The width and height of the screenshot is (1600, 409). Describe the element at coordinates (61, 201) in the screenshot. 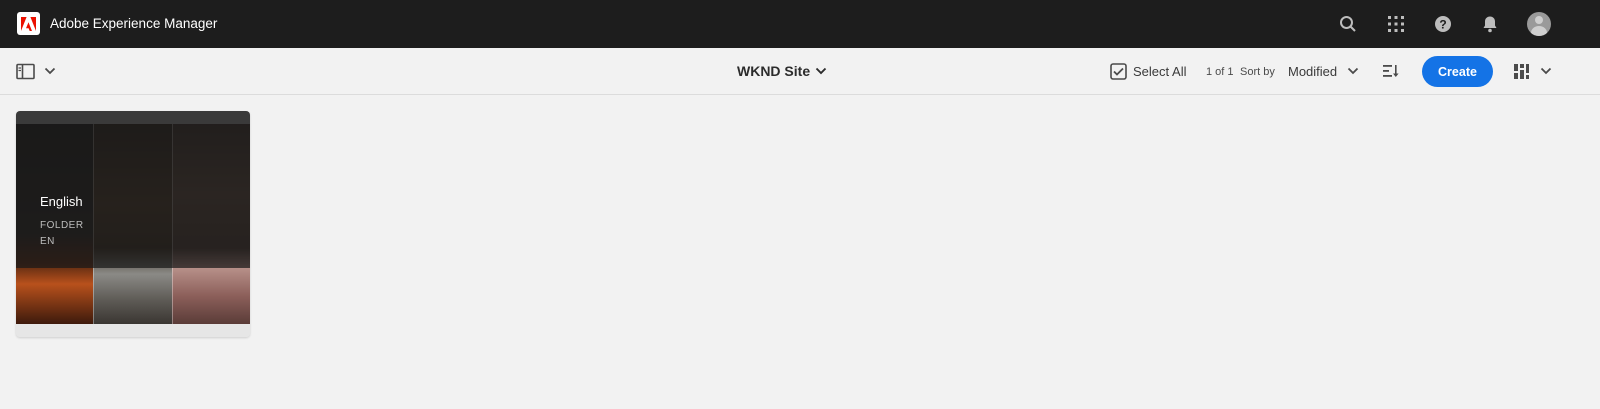

I see `card-title: English` at that location.